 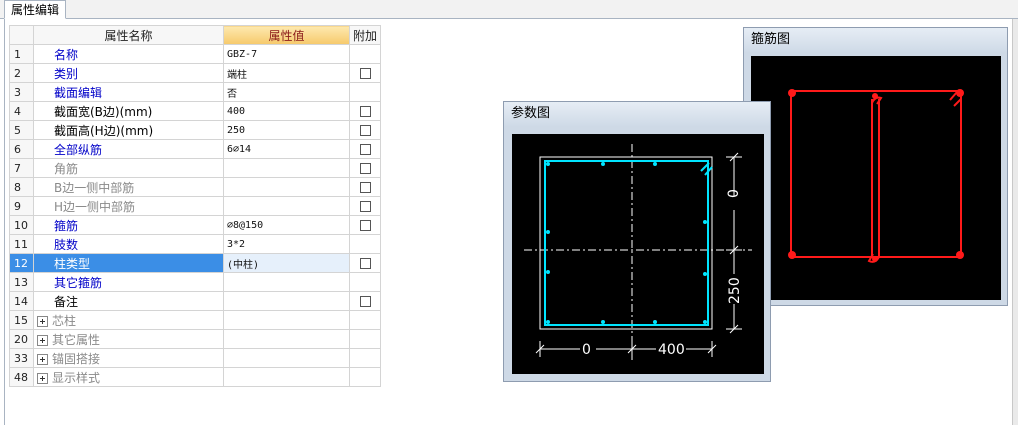 I want to click on property-name-cell: 截面编辑, so click(x=128, y=92).